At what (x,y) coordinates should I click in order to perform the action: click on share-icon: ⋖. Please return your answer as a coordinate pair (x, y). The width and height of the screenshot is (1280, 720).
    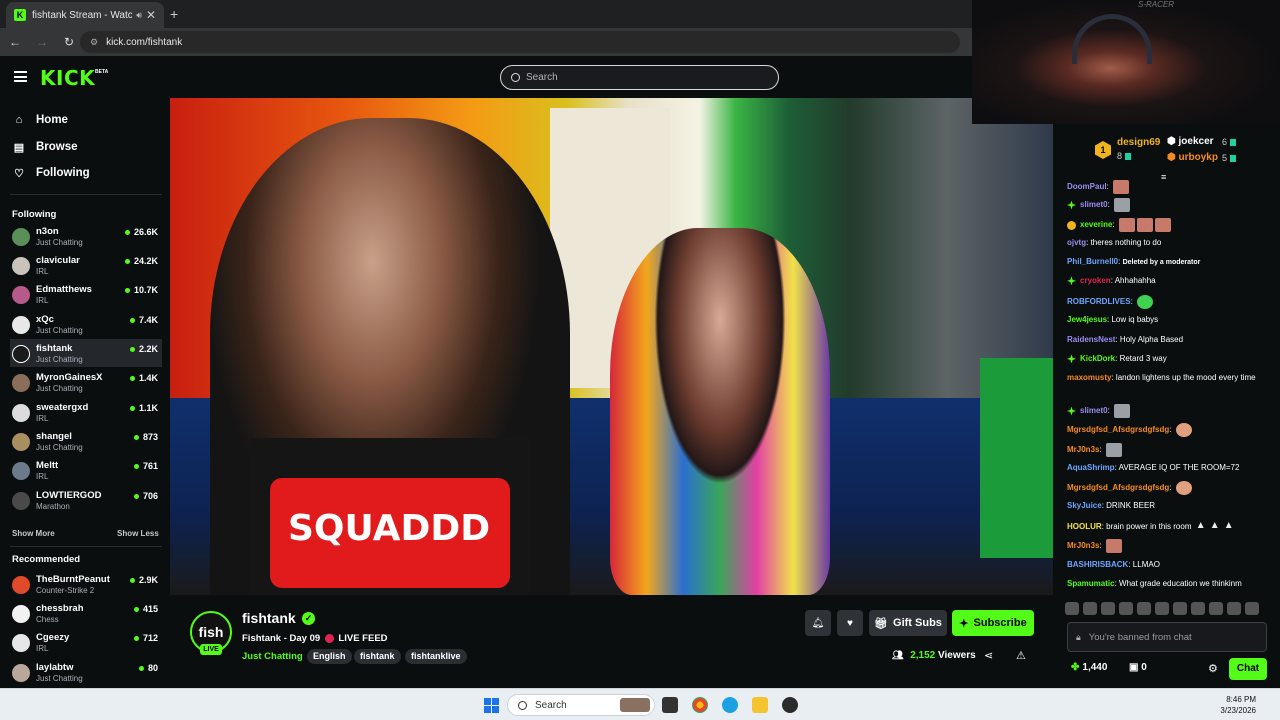
    Looking at the image, I should click on (988, 655).